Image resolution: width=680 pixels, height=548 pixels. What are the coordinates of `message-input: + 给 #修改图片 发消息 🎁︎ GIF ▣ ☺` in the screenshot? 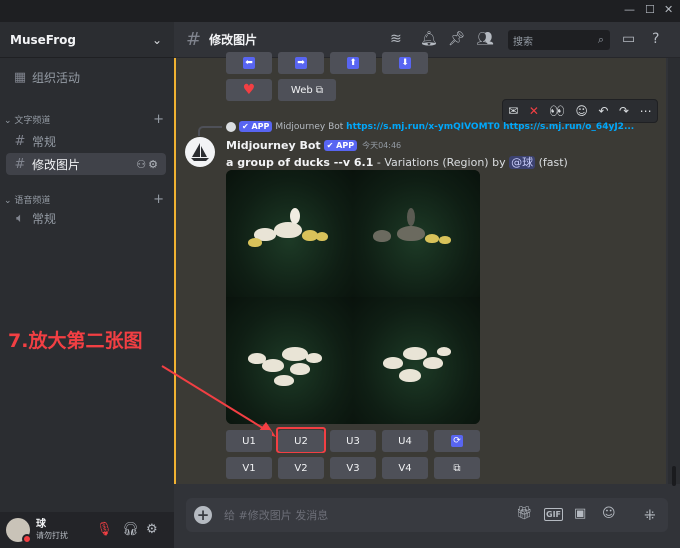 It's located at (427, 515).